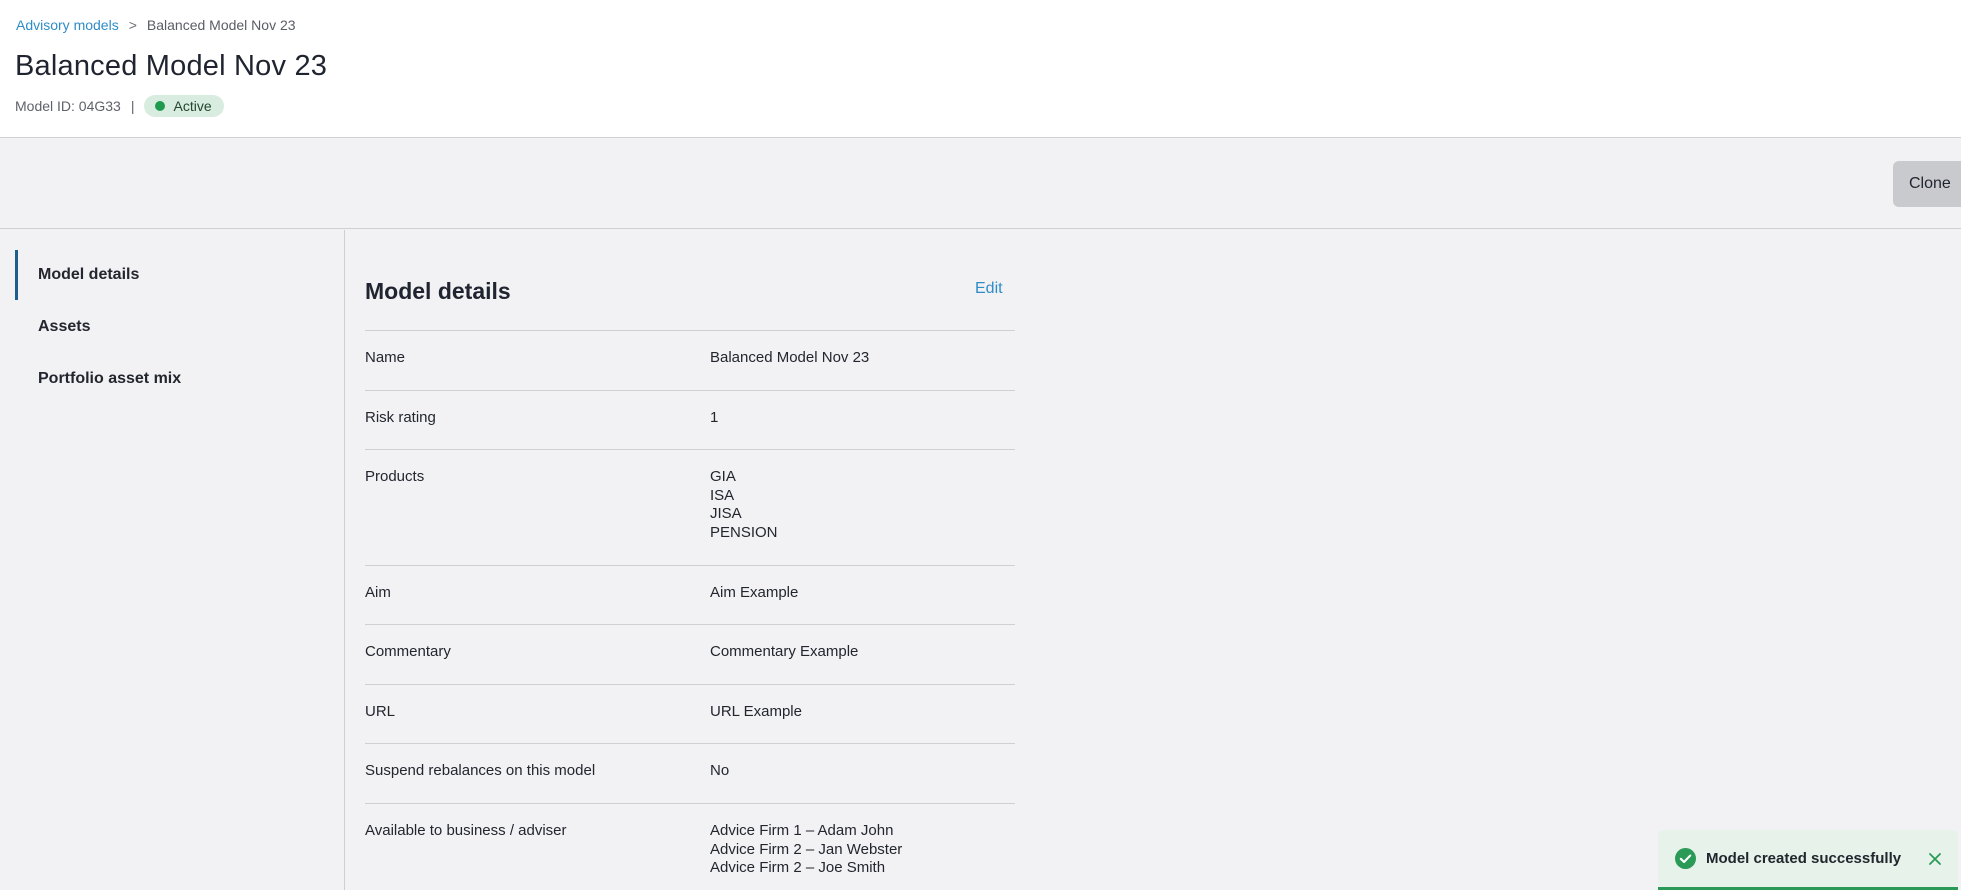  Describe the element at coordinates (989, 289) in the screenshot. I see `edit-link: Edit` at that location.